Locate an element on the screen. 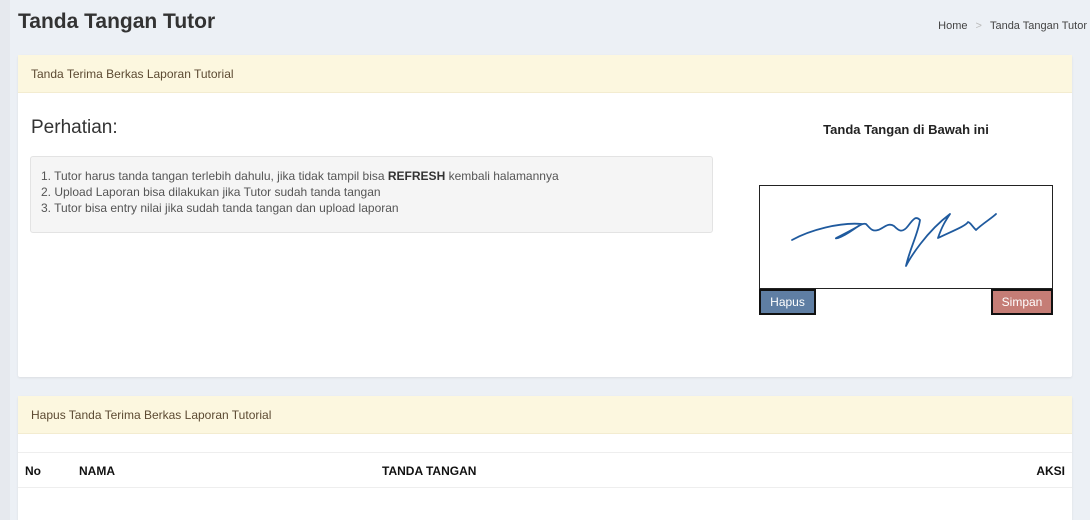 The image size is (1090, 520). breadcrumb: Home > Tanda Tangan Tutor is located at coordinates (1012, 26).